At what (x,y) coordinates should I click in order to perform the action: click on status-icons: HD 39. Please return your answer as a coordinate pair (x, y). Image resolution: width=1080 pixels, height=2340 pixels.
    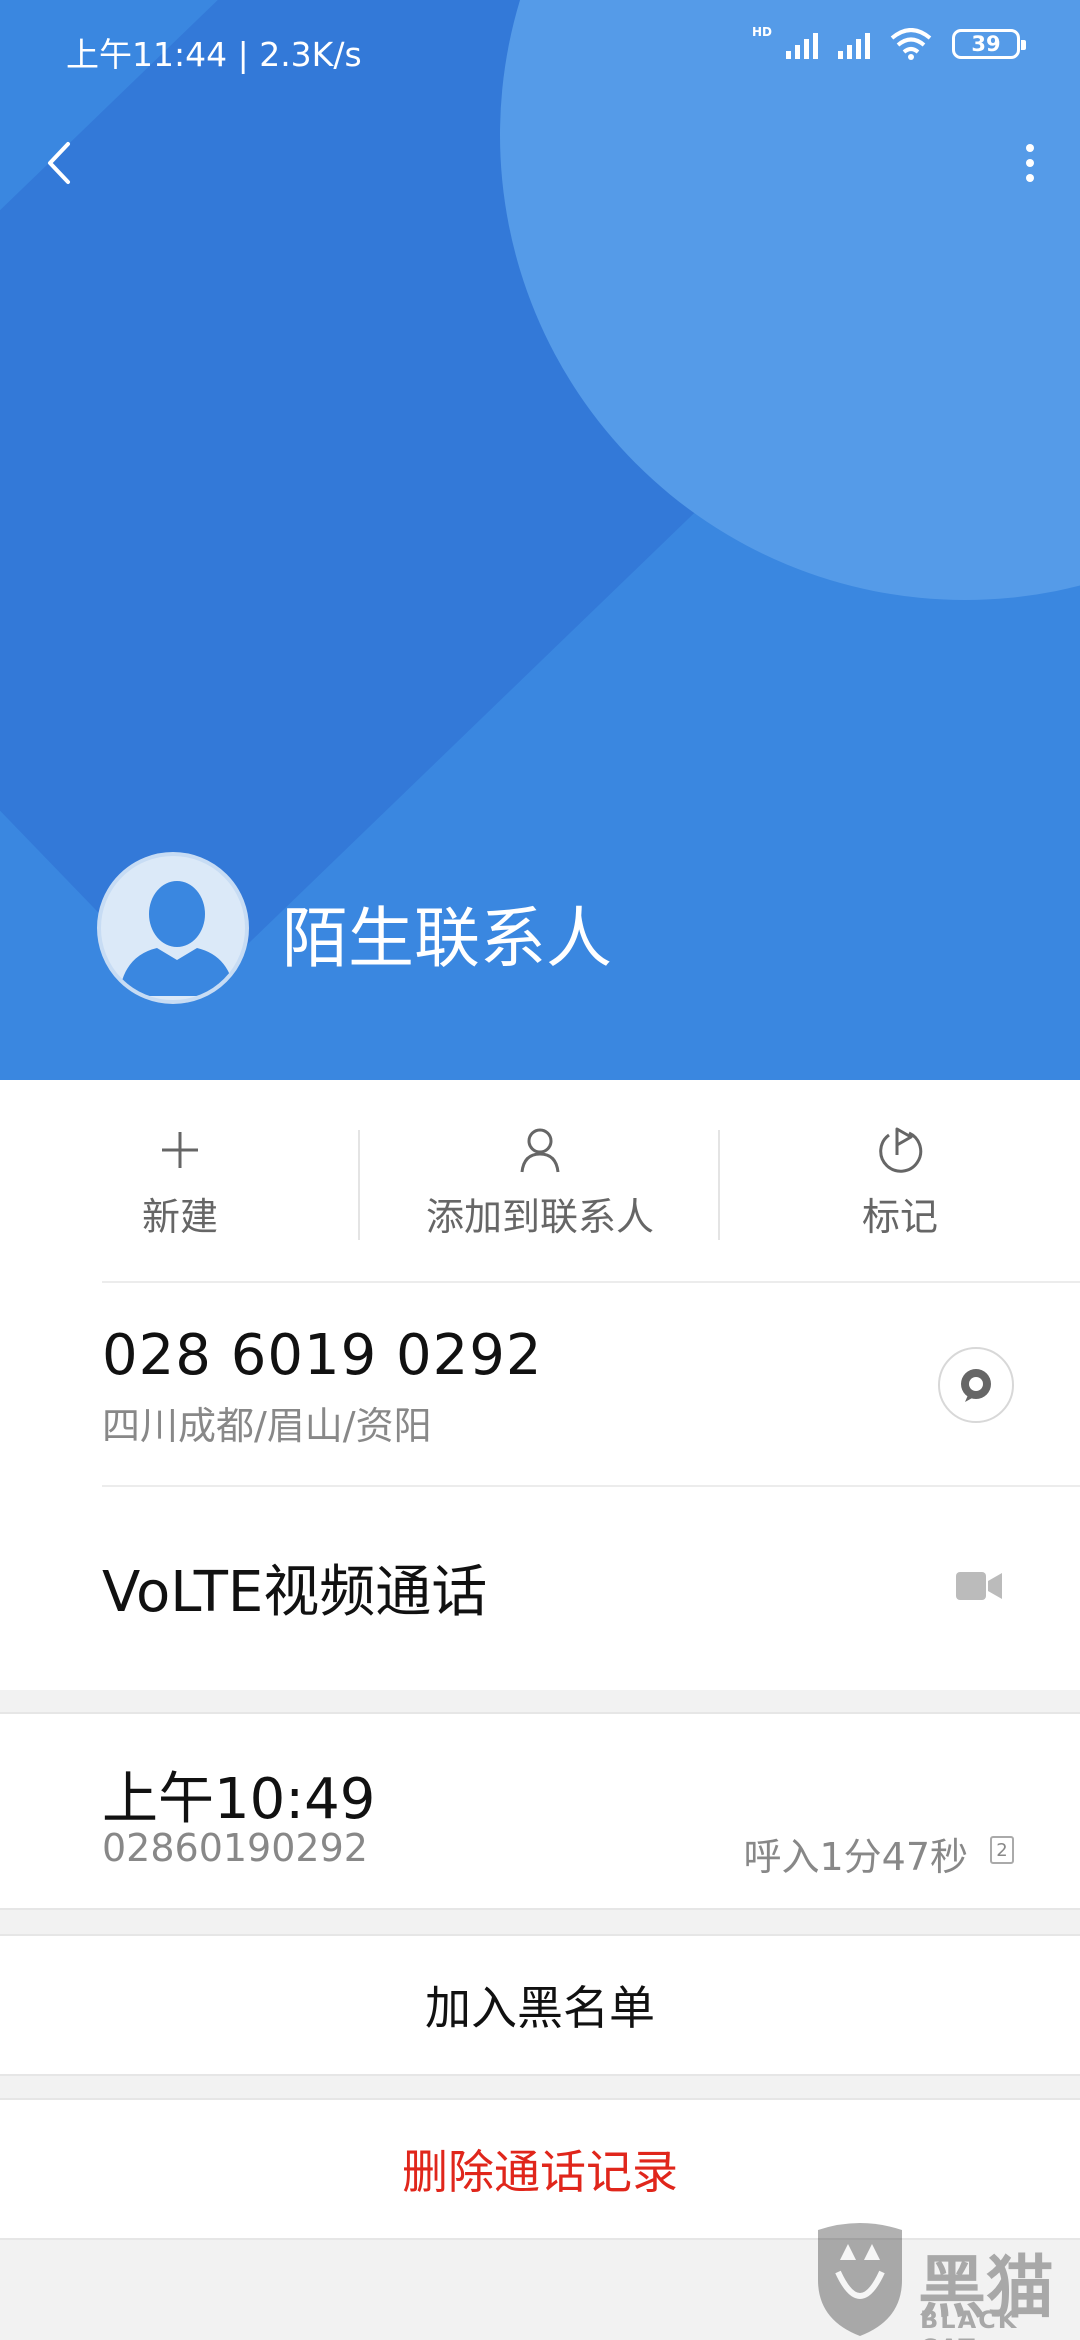
    Looking at the image, I should click on (888, 42).